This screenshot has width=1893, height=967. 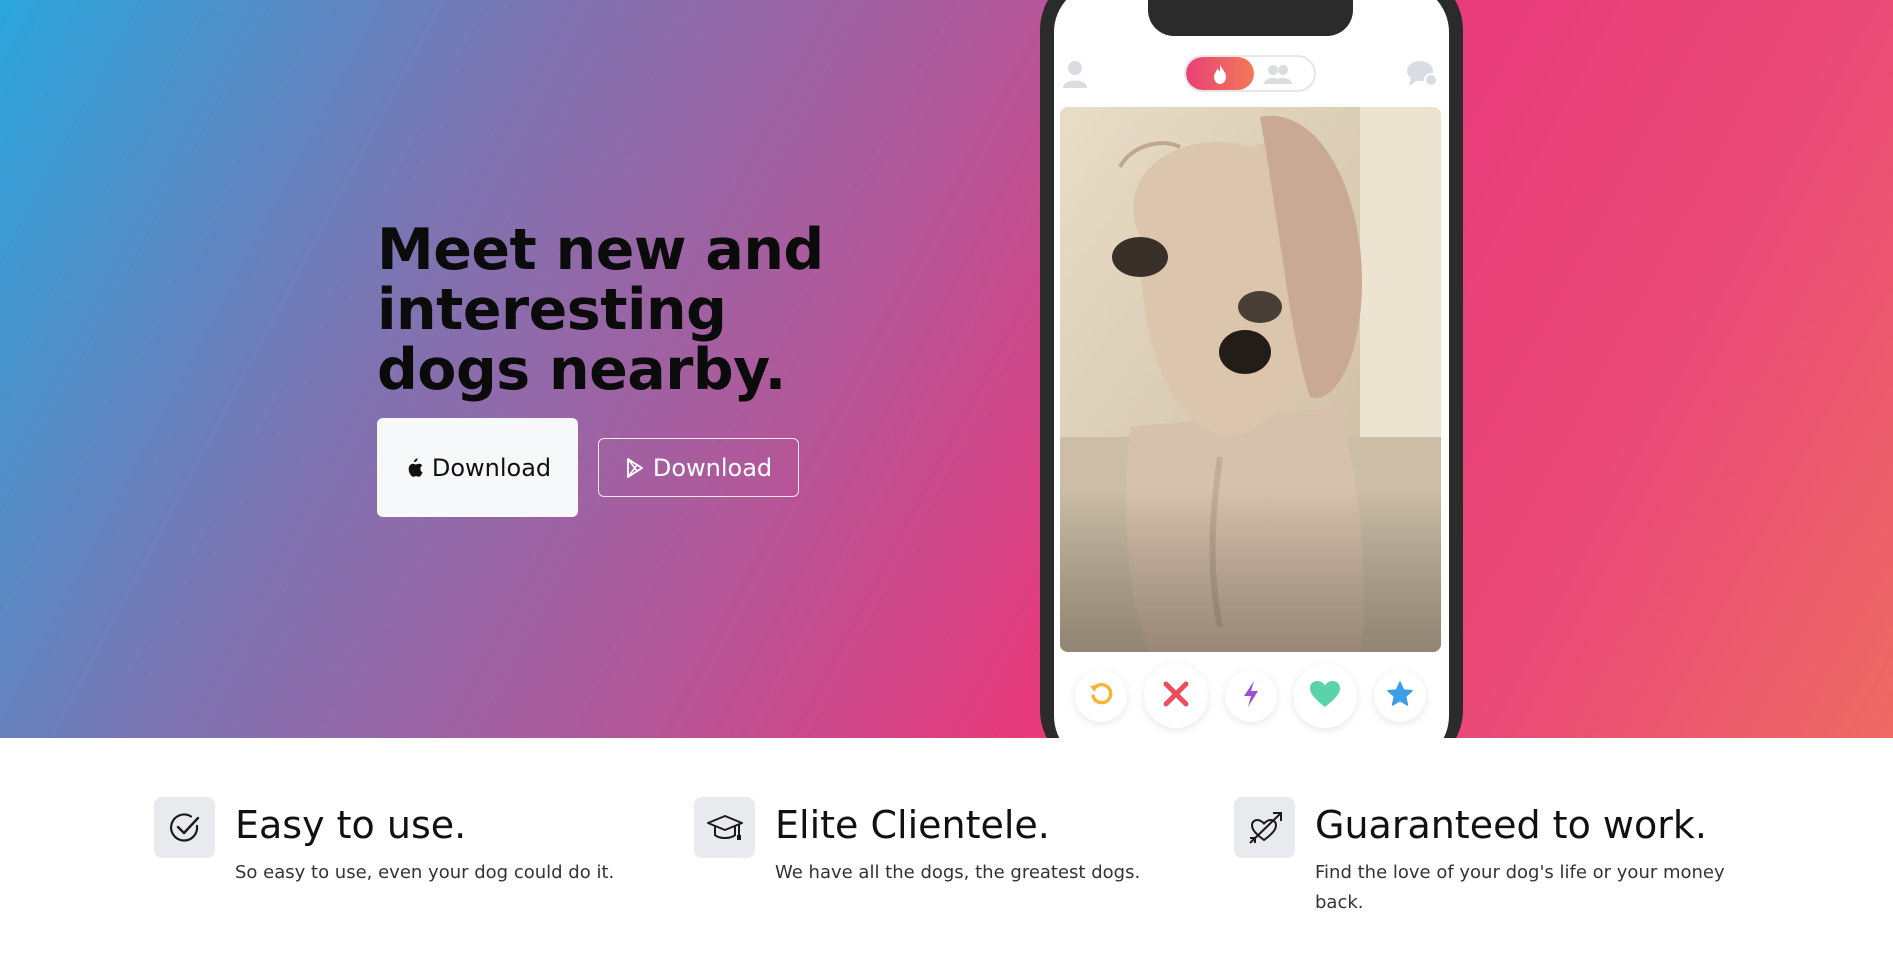 I want to click on like-button, so click(x=1325, y=696).